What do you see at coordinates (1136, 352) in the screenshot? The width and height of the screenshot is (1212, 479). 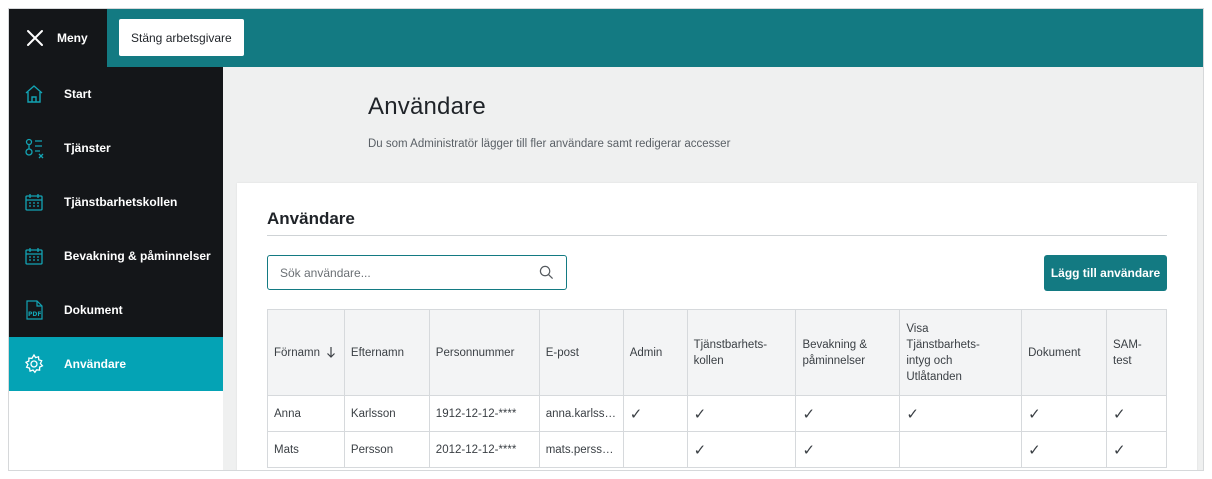 I see `col-header-sam-test: SAM-test` at bounding box center [1136, 352].